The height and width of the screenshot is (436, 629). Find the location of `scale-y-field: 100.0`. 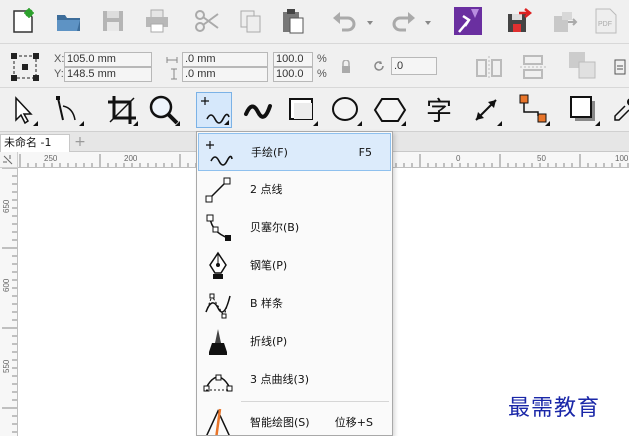

scale-y-field: 100.0 is located at coordinates (293, 74).